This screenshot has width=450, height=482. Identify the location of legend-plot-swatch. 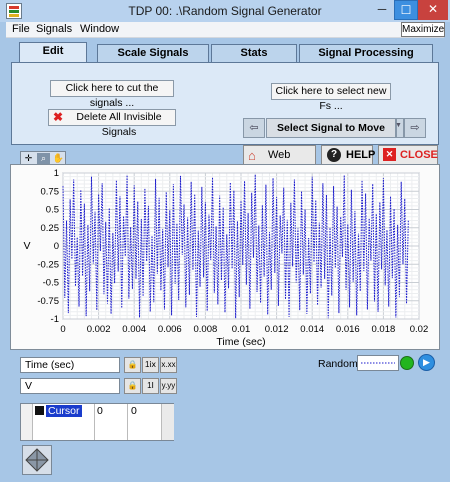
(378, 363).